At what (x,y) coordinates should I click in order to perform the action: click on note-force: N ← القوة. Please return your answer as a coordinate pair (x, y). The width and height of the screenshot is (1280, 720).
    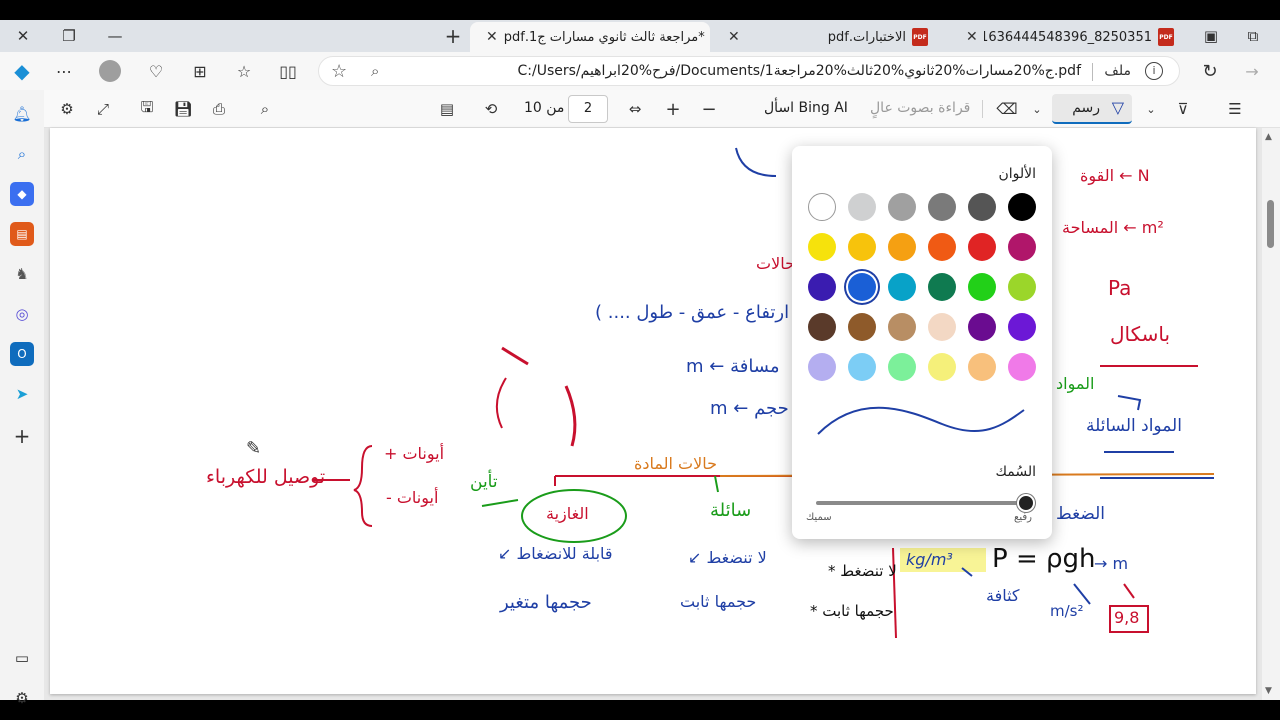
    Looking at the image, I should click on (1115, 175).